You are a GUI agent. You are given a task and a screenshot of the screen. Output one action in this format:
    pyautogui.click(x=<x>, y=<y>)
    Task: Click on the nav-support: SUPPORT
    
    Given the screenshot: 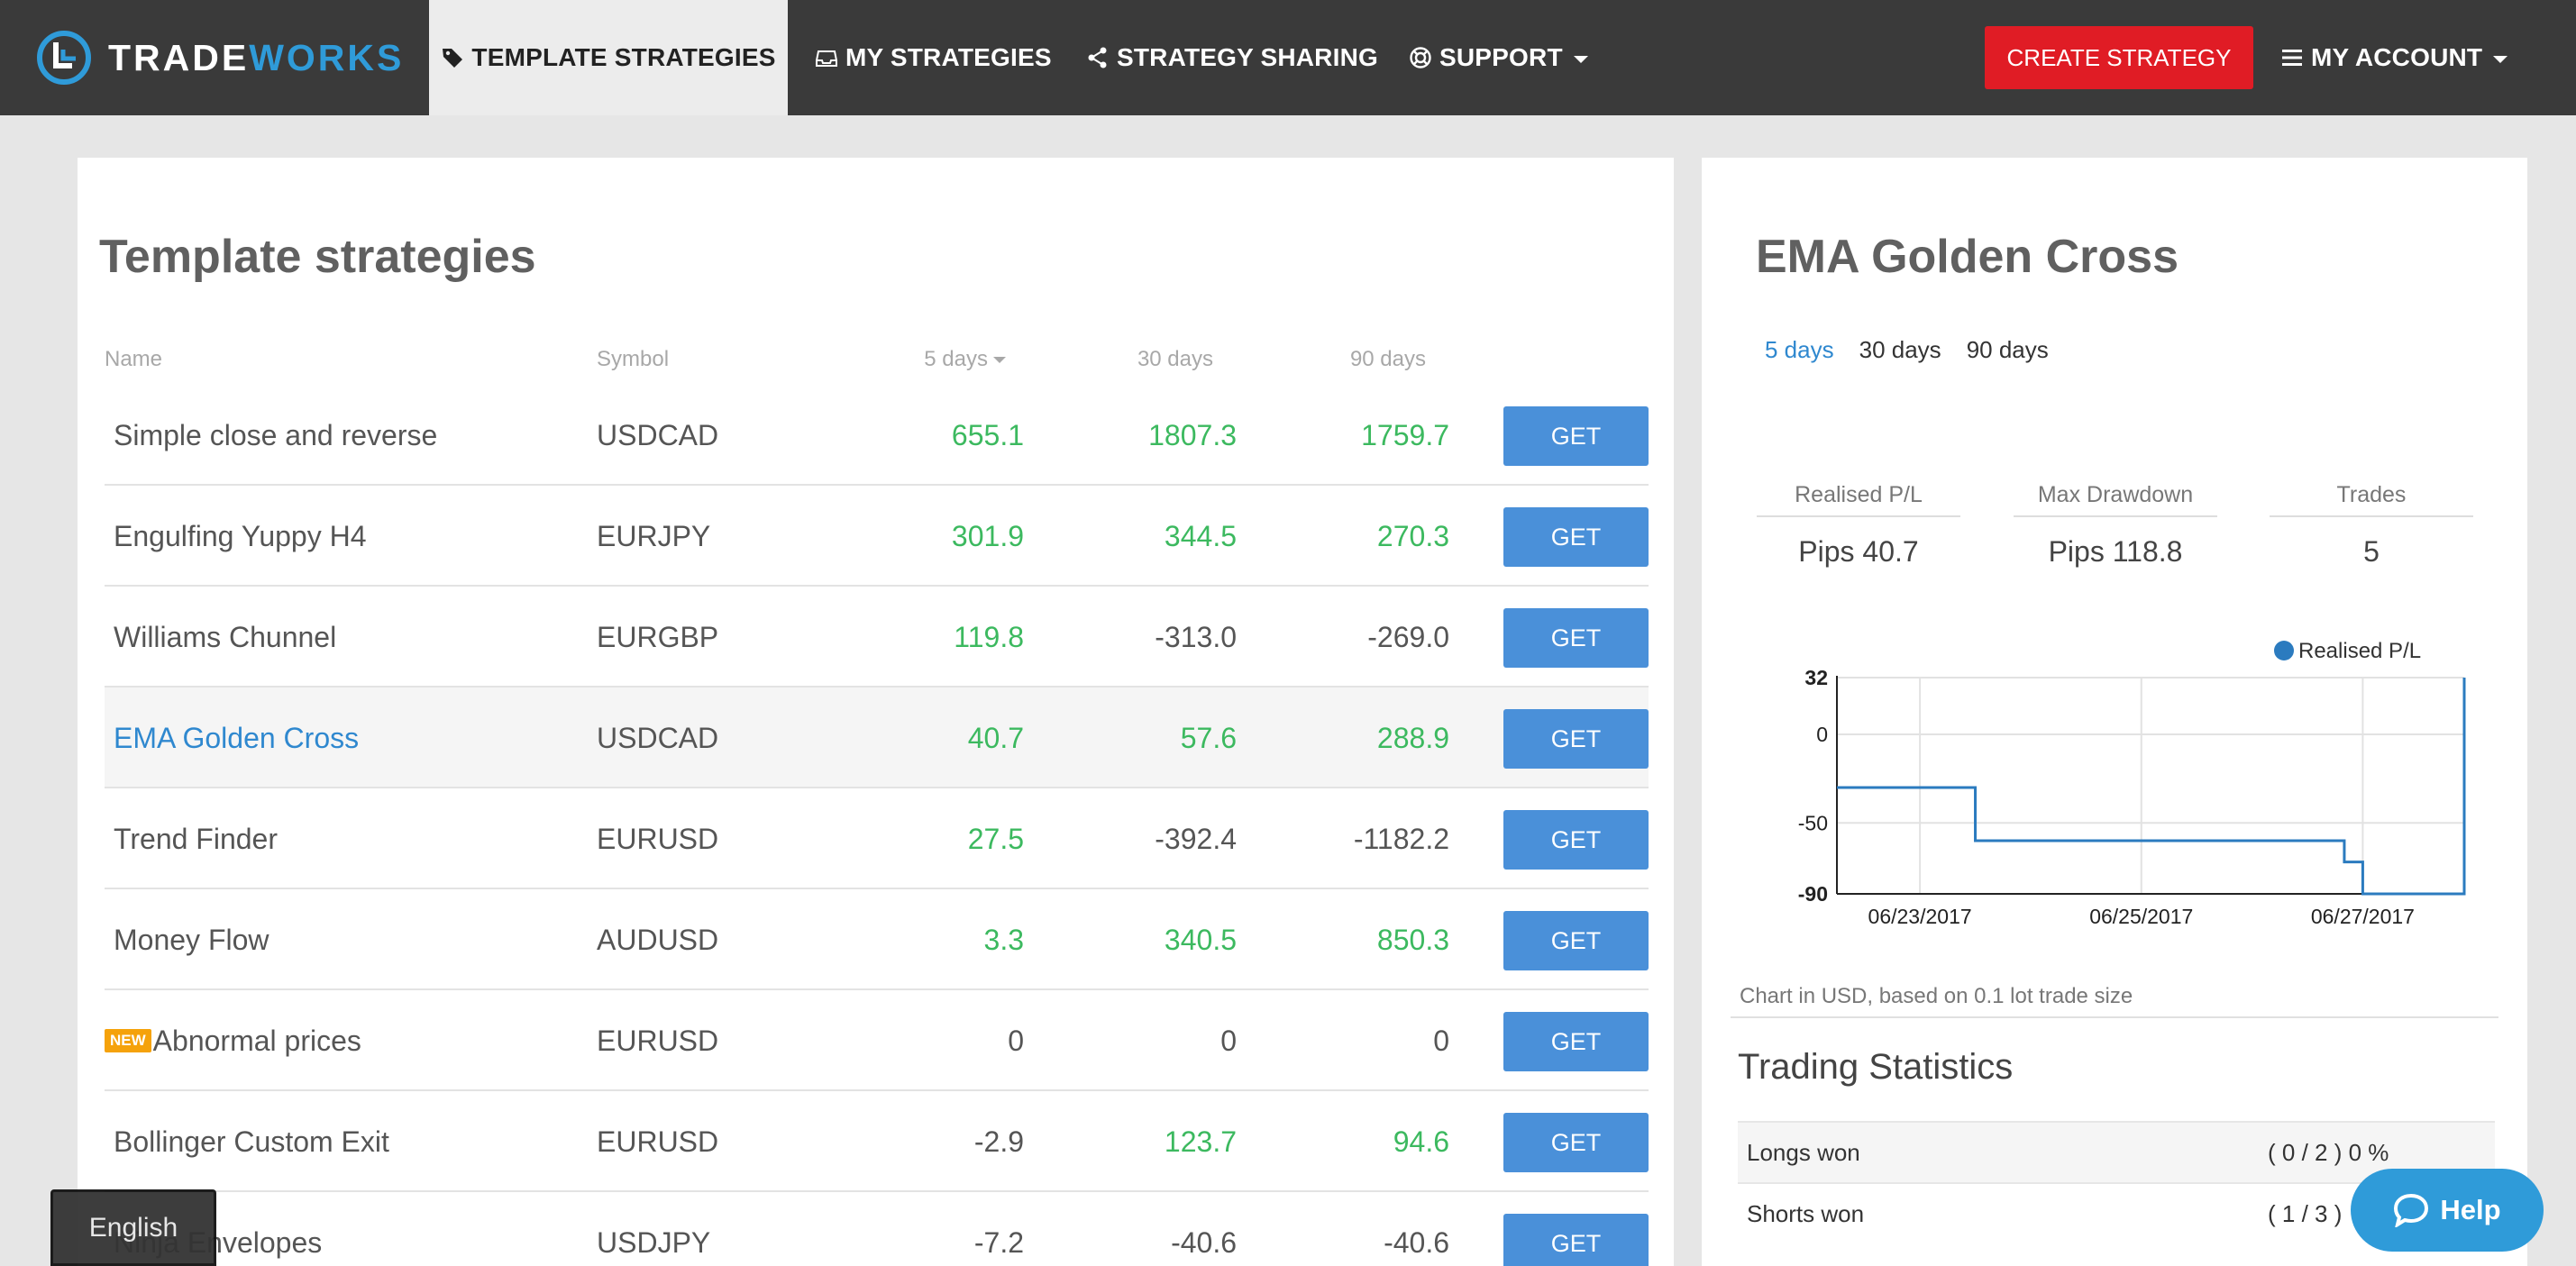 What is the action you would take?
    pyautogui.click(x=1498, y=57)
    